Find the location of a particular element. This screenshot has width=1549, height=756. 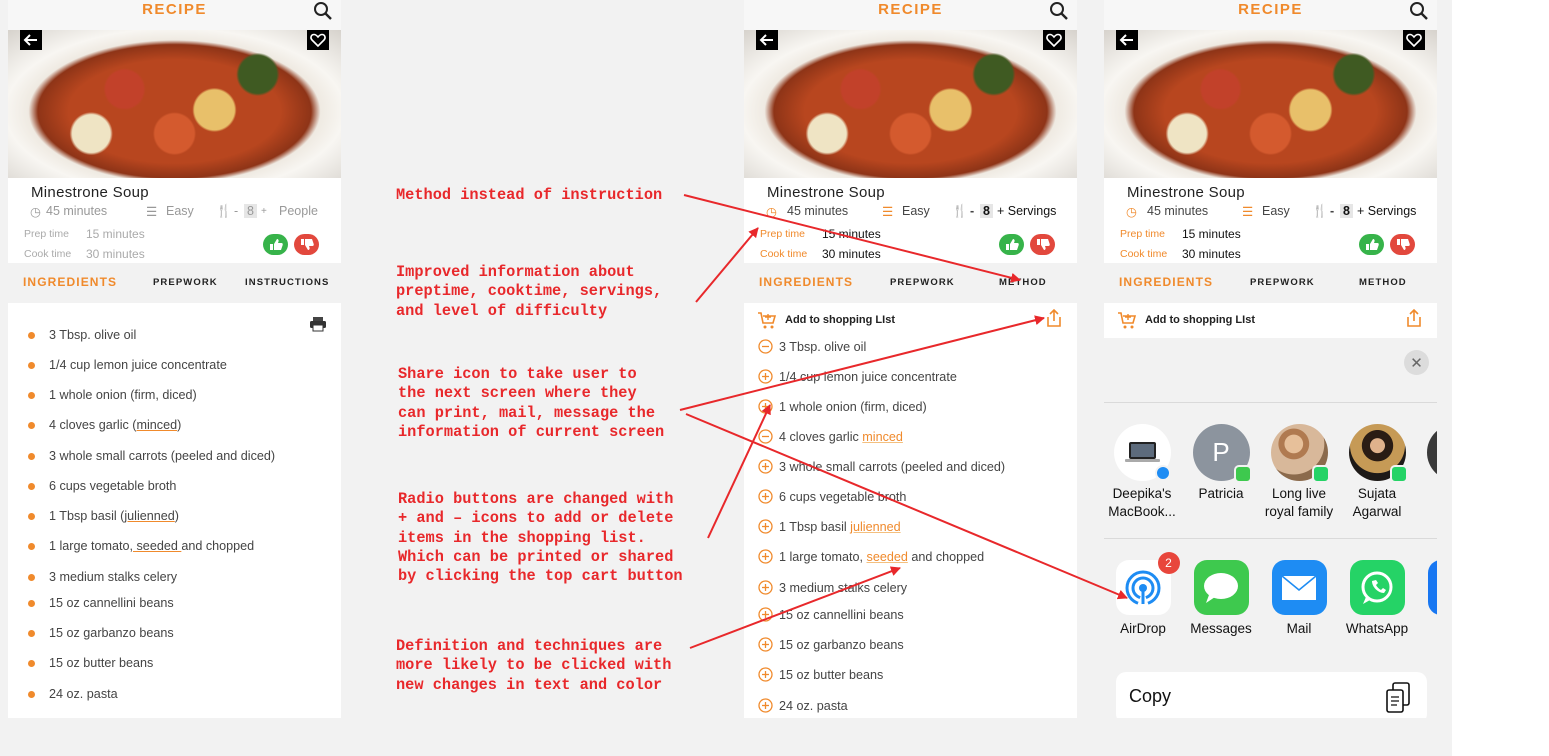

avatar-initial: P is located at coordinates (1221, 452).